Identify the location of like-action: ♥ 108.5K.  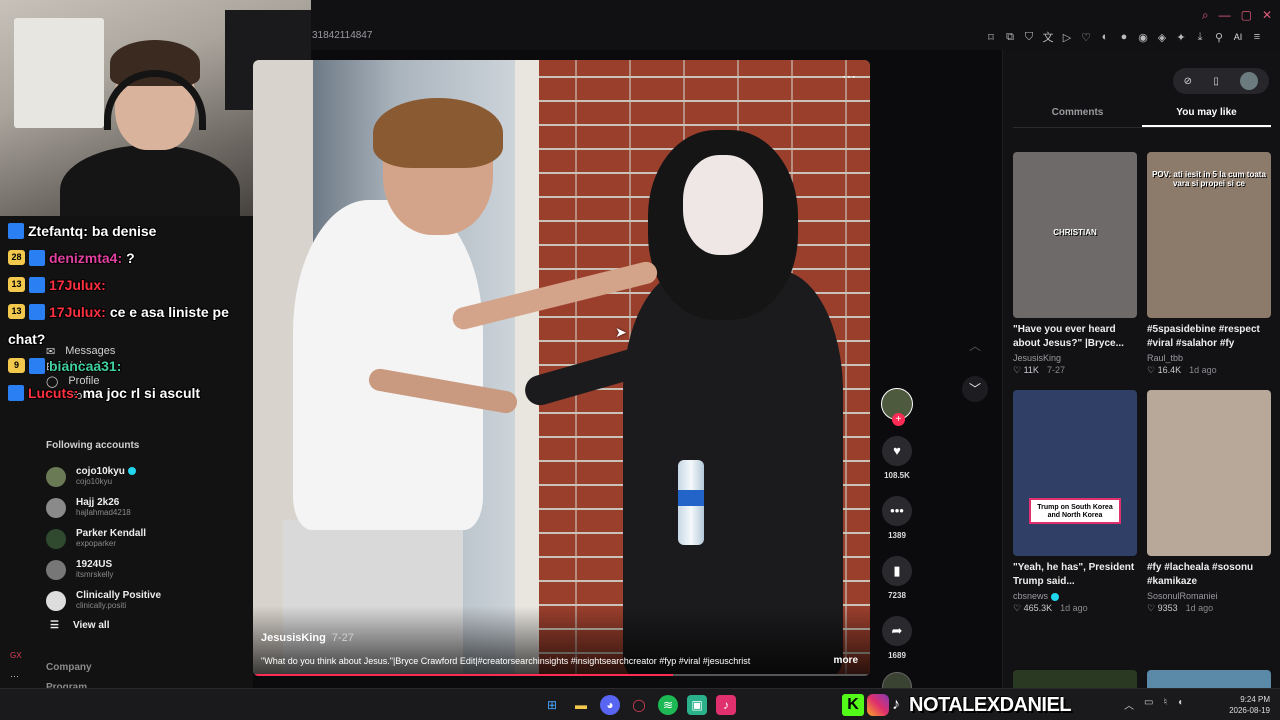
(897, 458).